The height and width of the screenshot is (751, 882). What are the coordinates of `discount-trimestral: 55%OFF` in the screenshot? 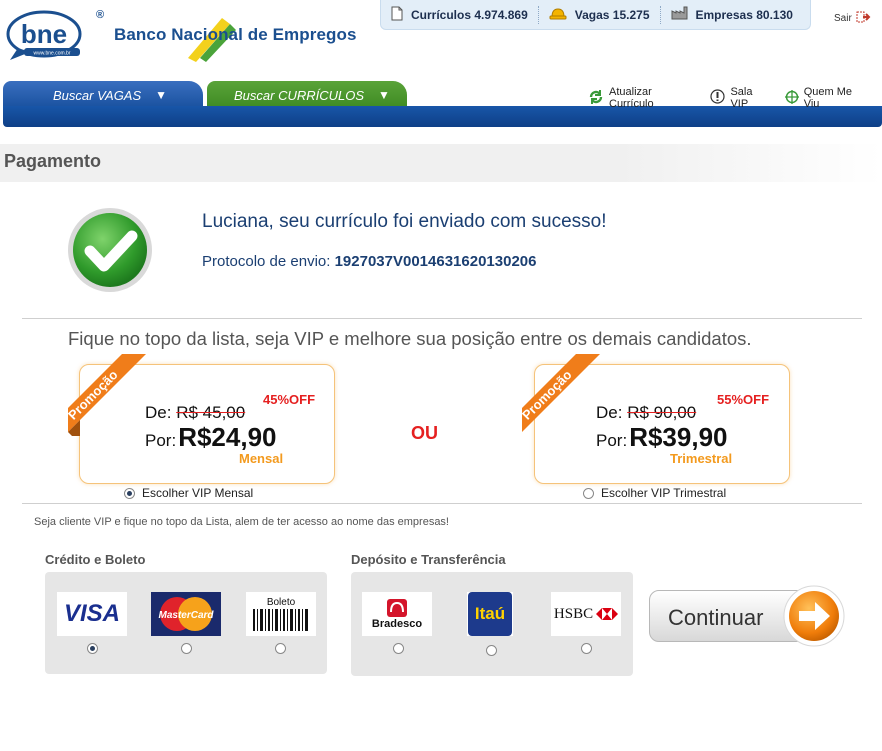 It's located at (743, 399).